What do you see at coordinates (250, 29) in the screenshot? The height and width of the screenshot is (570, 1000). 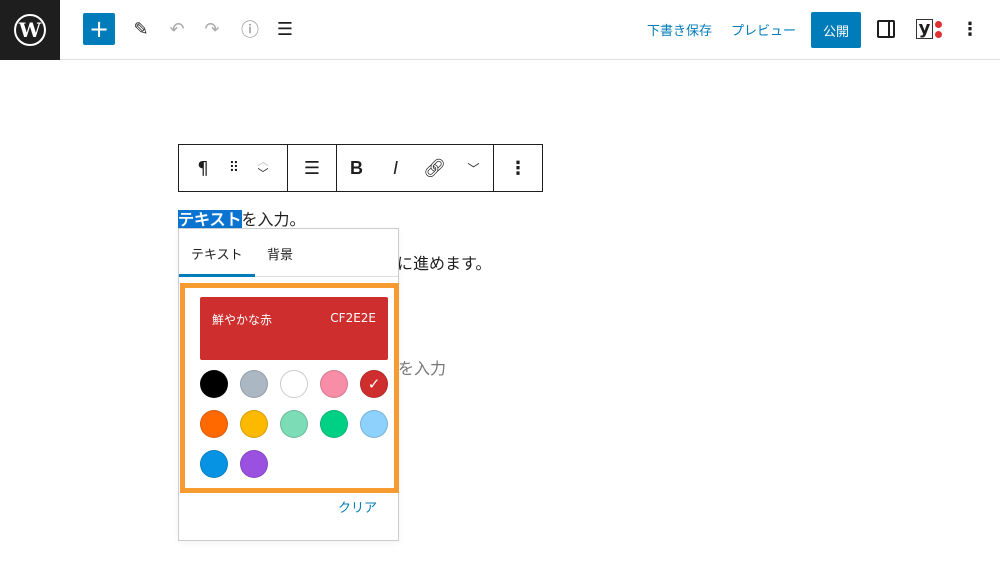 I see `info-icon: ⓘ` at bounding box center [250, 29].